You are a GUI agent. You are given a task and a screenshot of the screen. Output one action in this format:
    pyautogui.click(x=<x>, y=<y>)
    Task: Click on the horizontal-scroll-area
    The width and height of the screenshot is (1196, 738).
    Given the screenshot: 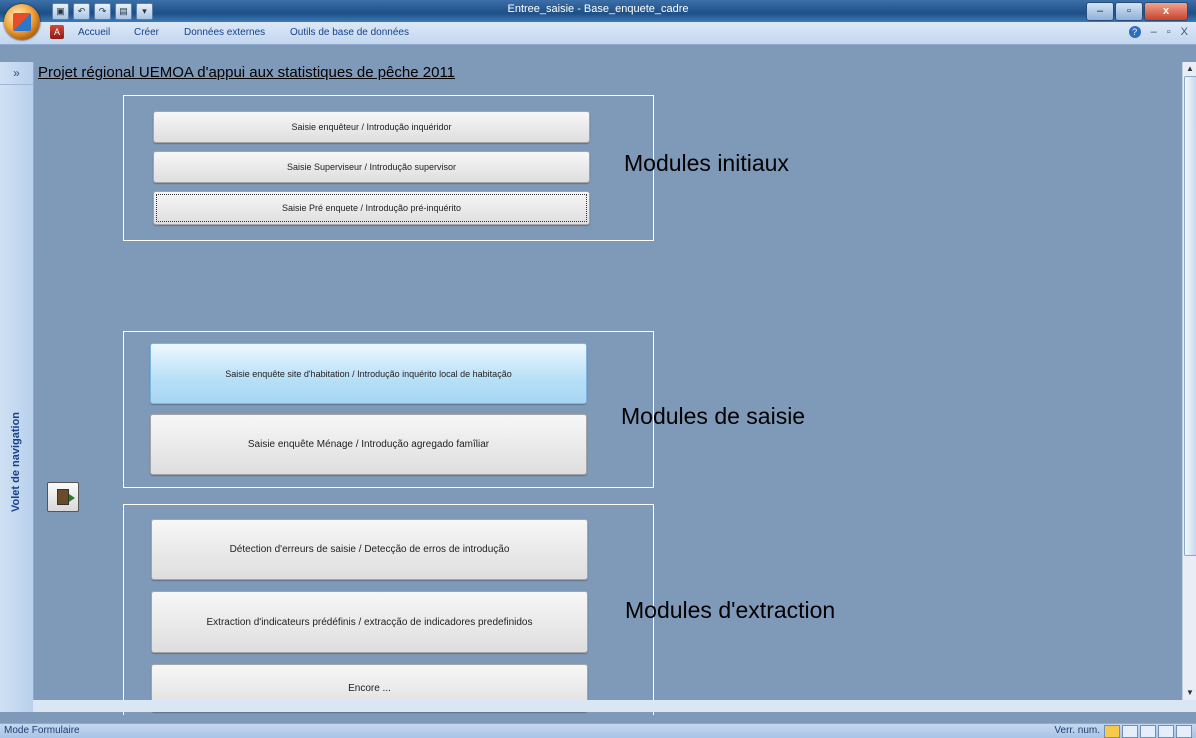 What is the action you would take?
    pyautogui.click(x=614, y=706)
    